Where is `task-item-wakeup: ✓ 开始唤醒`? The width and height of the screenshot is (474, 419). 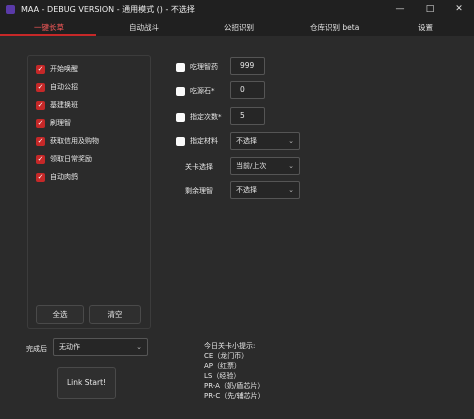 task-item-wakeup: ✓ 开始唤醒 is located at coordinates (57, 69).